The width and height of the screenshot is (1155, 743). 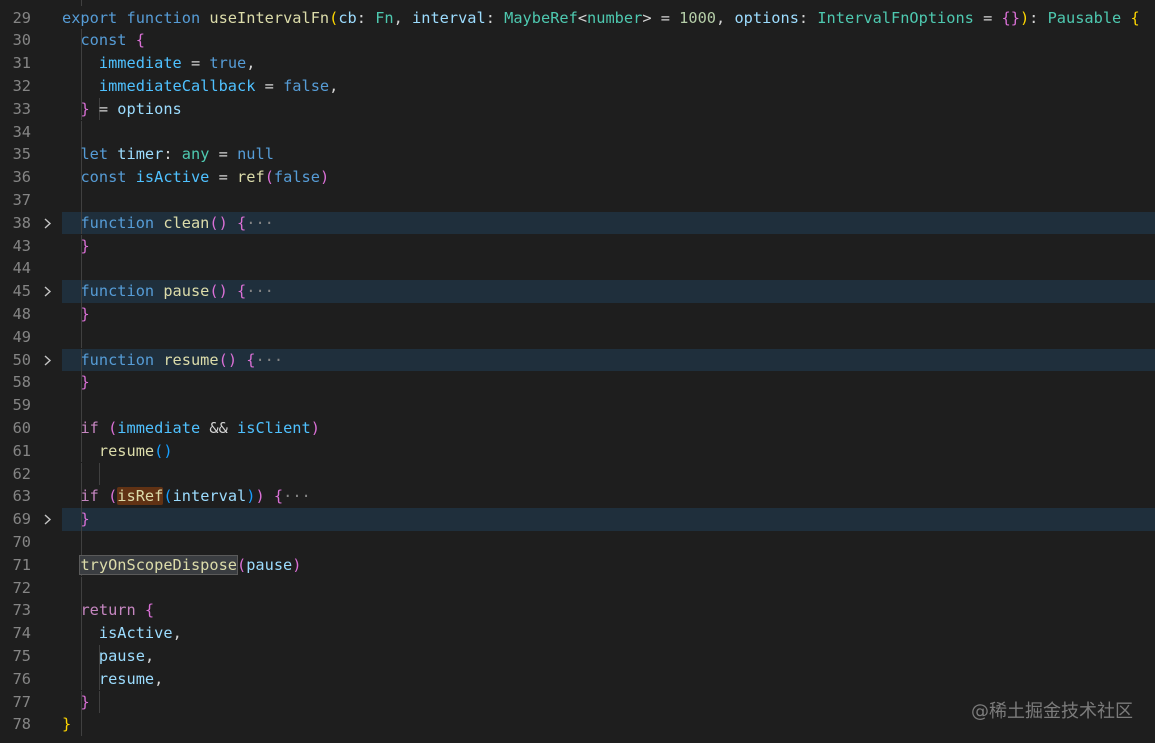 I want to click on line-number: 72, so click(x=21, y=587).